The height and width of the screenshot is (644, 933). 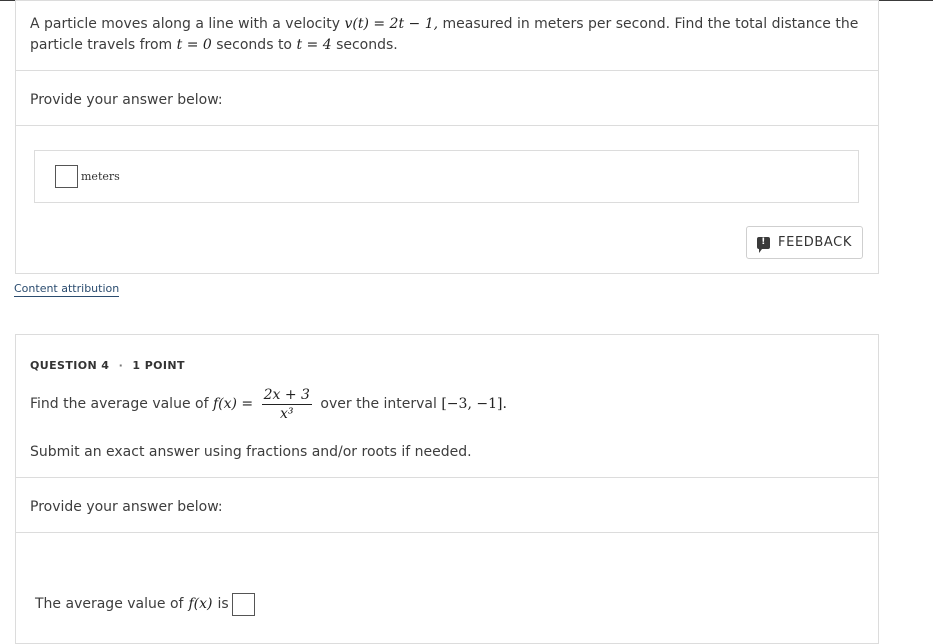 I want to click on prompt-text: seconds., so click(x=367, y=45).